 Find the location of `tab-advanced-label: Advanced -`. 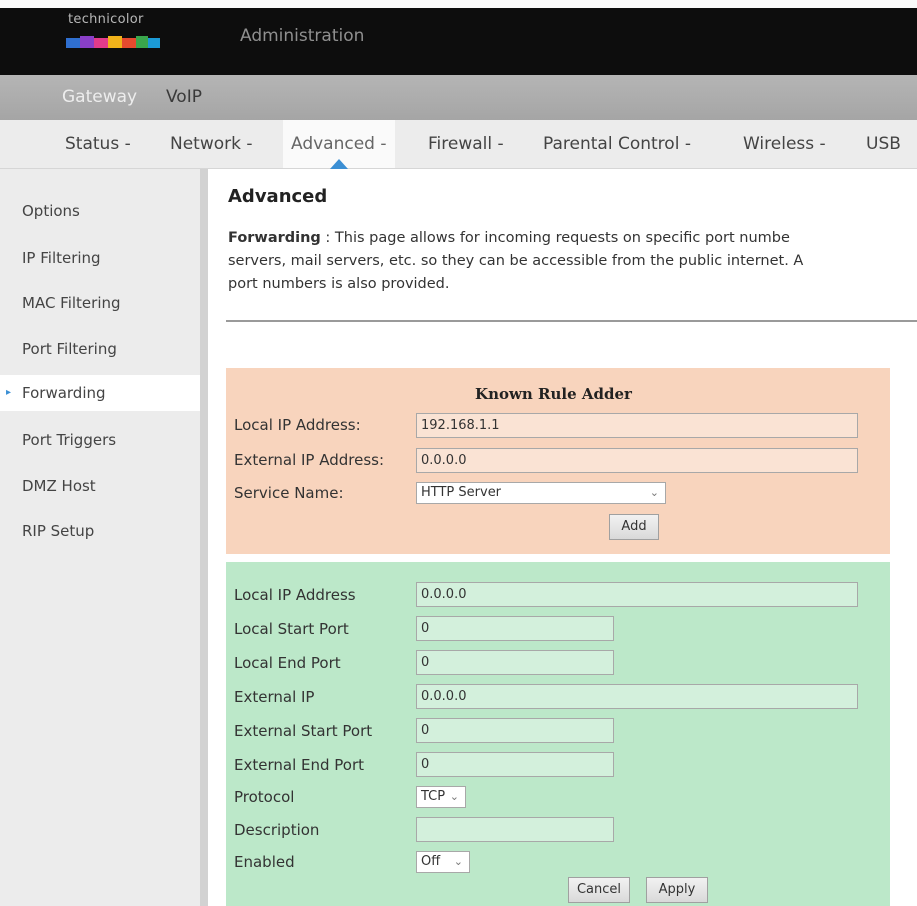

tab-advanced-label: Advanced - is located at coordinates (339, 144).